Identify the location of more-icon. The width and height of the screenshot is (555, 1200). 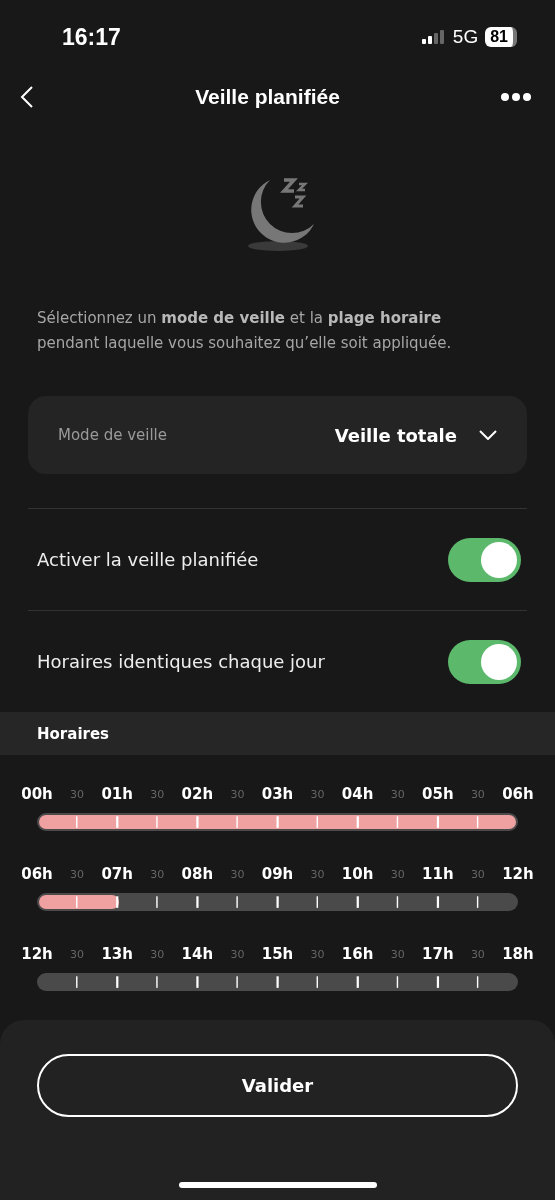
(516, 97).